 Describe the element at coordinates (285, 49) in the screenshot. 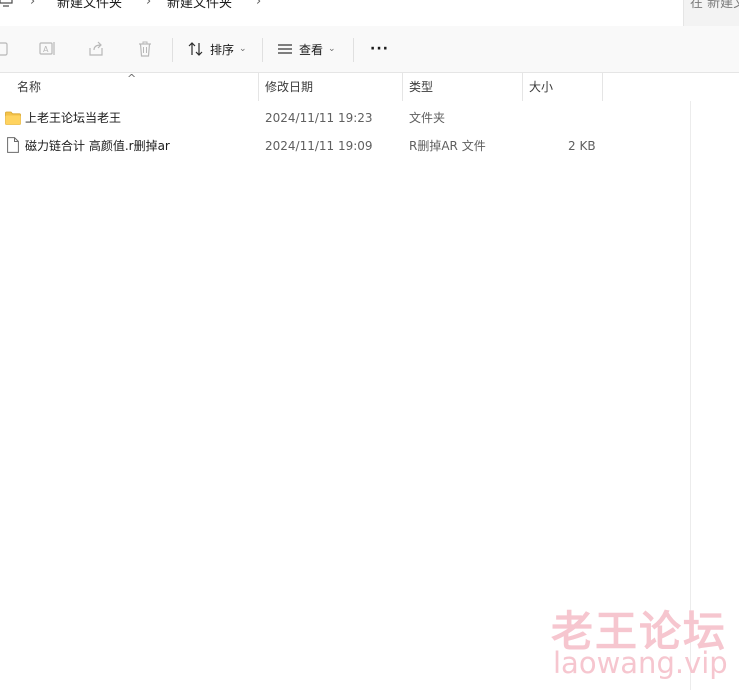

I see `view-list-icon` at that location.